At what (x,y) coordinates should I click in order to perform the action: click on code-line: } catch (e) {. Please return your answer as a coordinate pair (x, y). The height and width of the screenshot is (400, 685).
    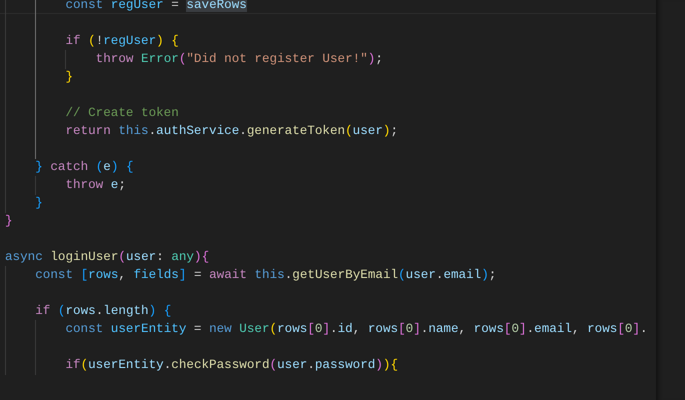
    Looking at the image, I should click on (84, 167).